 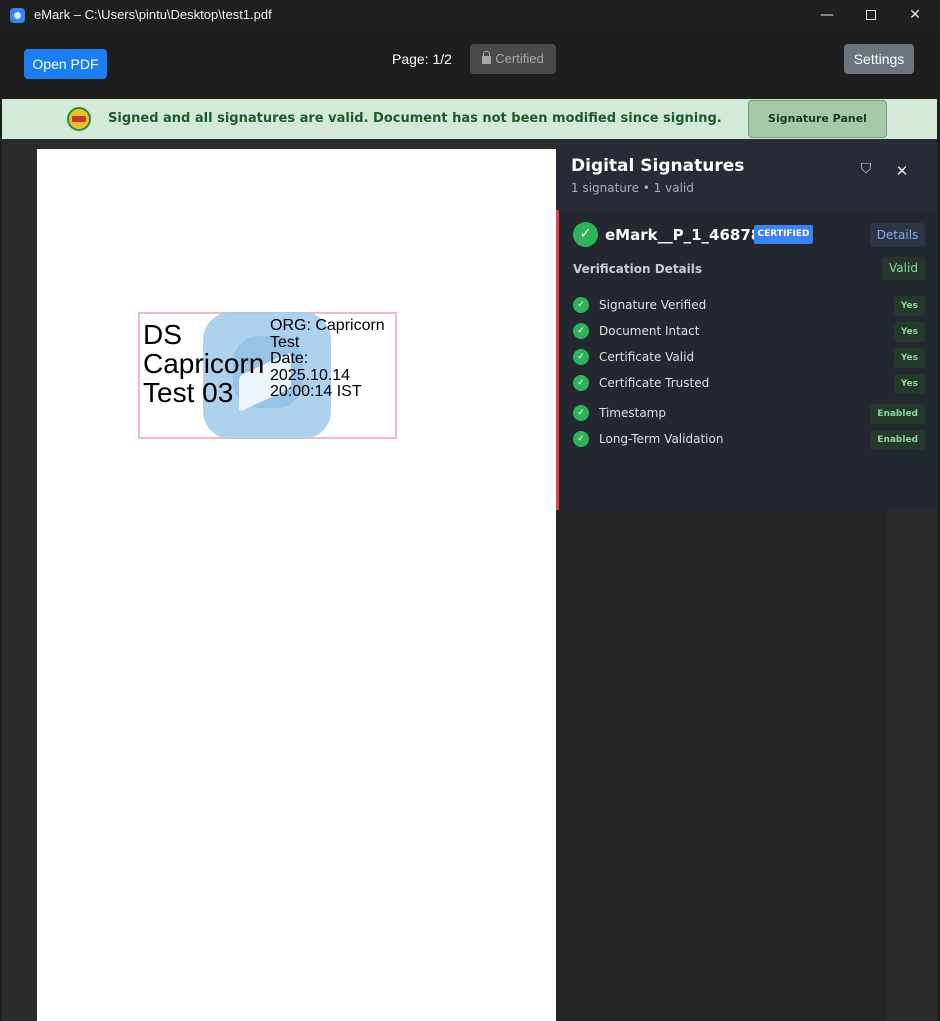 I want to click on panel-title: Digital Signatures, so click(x=658, y=166).